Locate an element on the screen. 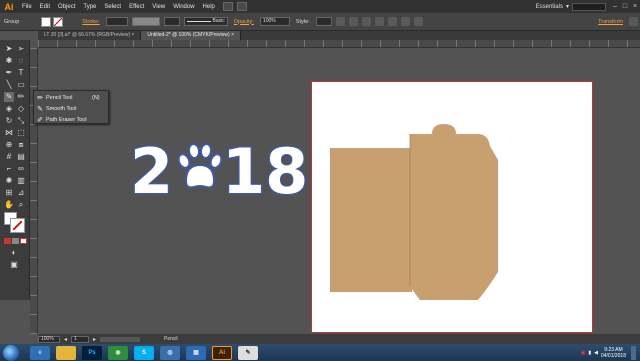 This screenshot has width=640, height=361. network-icon: ▮ is located at coordinates (589, 353).